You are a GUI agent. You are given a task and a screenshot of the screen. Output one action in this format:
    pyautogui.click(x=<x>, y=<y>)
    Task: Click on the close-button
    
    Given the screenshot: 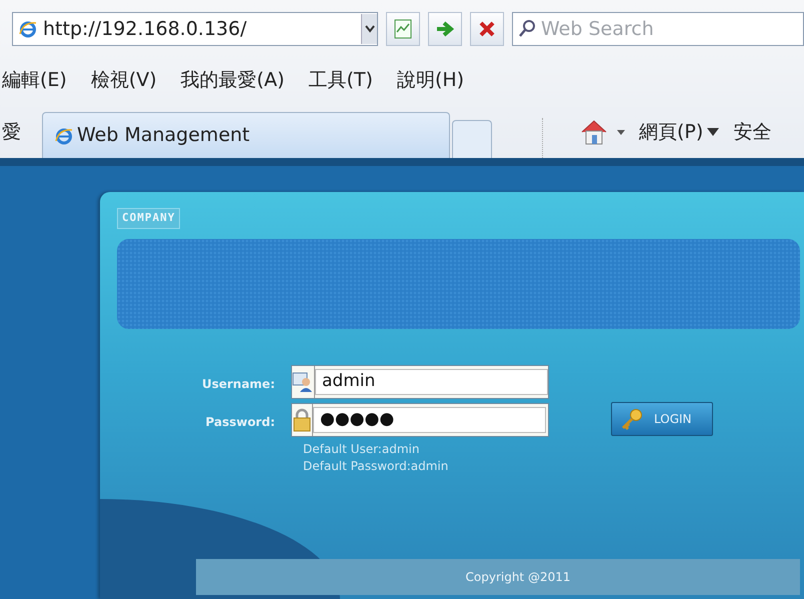 What is the action you would take?
    pyautogui.click(x=487, y=29)
    